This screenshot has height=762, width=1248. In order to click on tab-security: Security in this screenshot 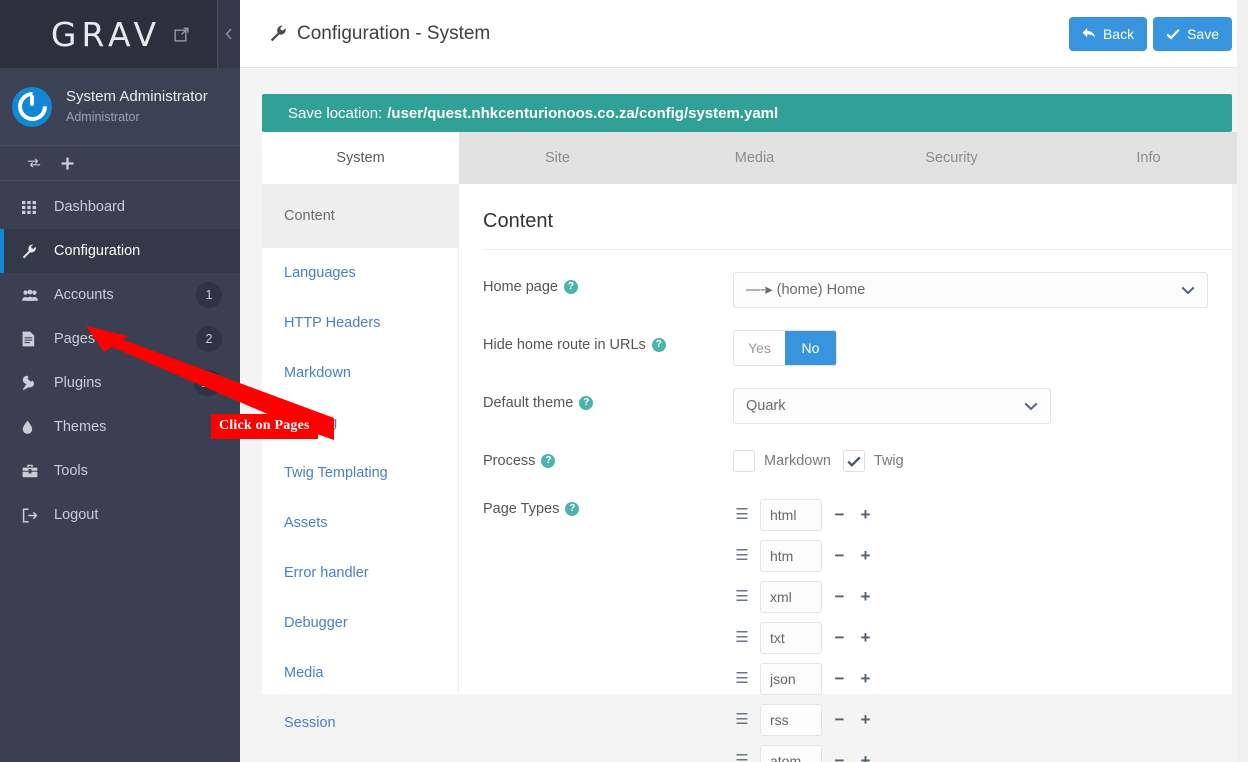, I will do `click(951, 158)`.